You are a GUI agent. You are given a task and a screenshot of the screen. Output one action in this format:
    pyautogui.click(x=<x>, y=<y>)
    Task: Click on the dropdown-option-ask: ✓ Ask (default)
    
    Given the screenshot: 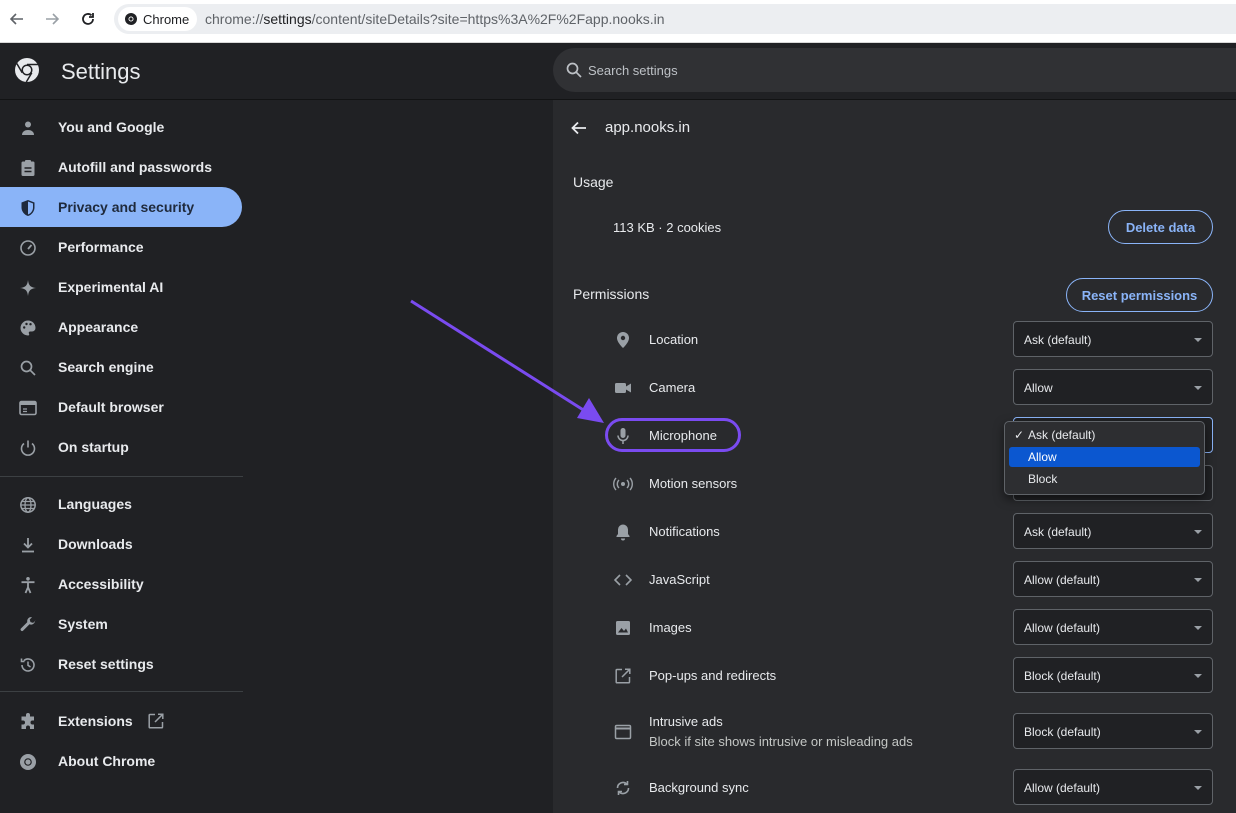 What is the action you would take?
    pyautogui.click(x=1104, y=435)
    